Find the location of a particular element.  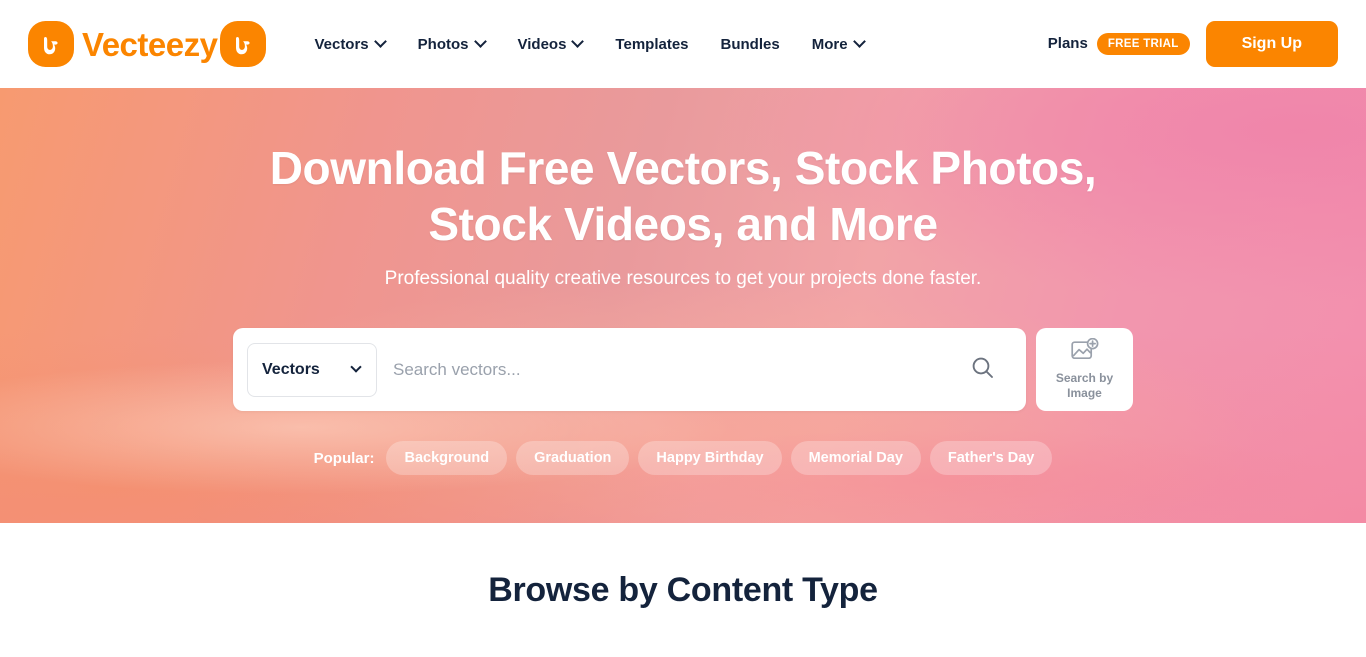

search-bar: Vectors is located at coordinates (629, 370).